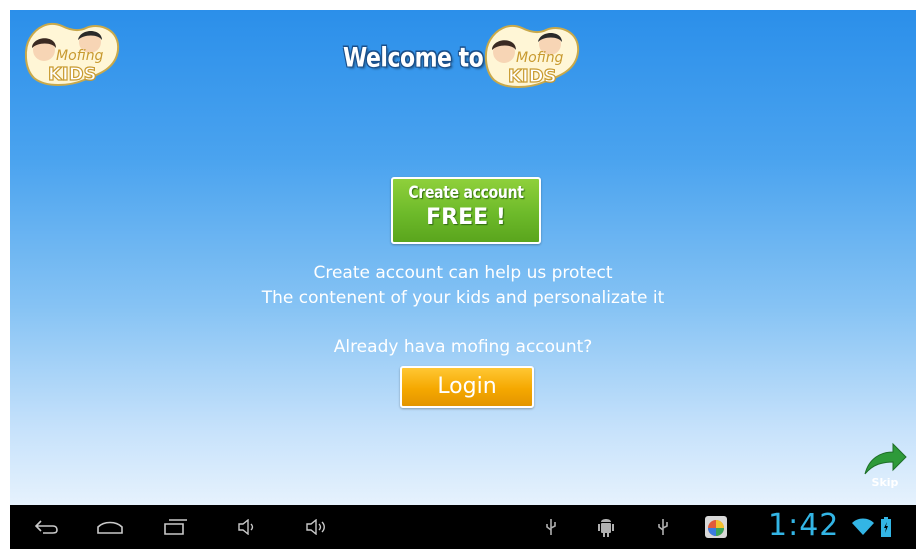 This screenshot has width=917, height=554. Describe the element at coordinates (46, 527) in the screenshot. I see `back-icon` at that location.